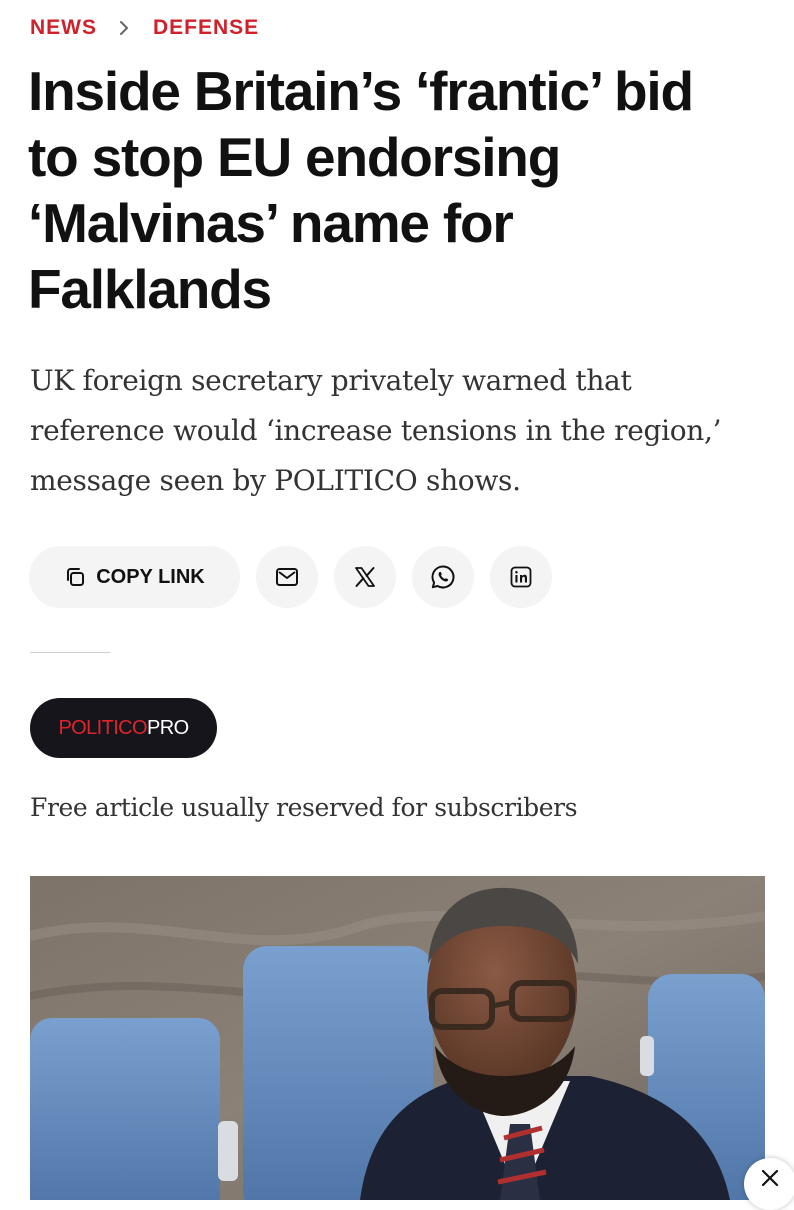 The width and height of the screenshot is (794, 1210). I want to click on share-email-button, so click(287, 577).